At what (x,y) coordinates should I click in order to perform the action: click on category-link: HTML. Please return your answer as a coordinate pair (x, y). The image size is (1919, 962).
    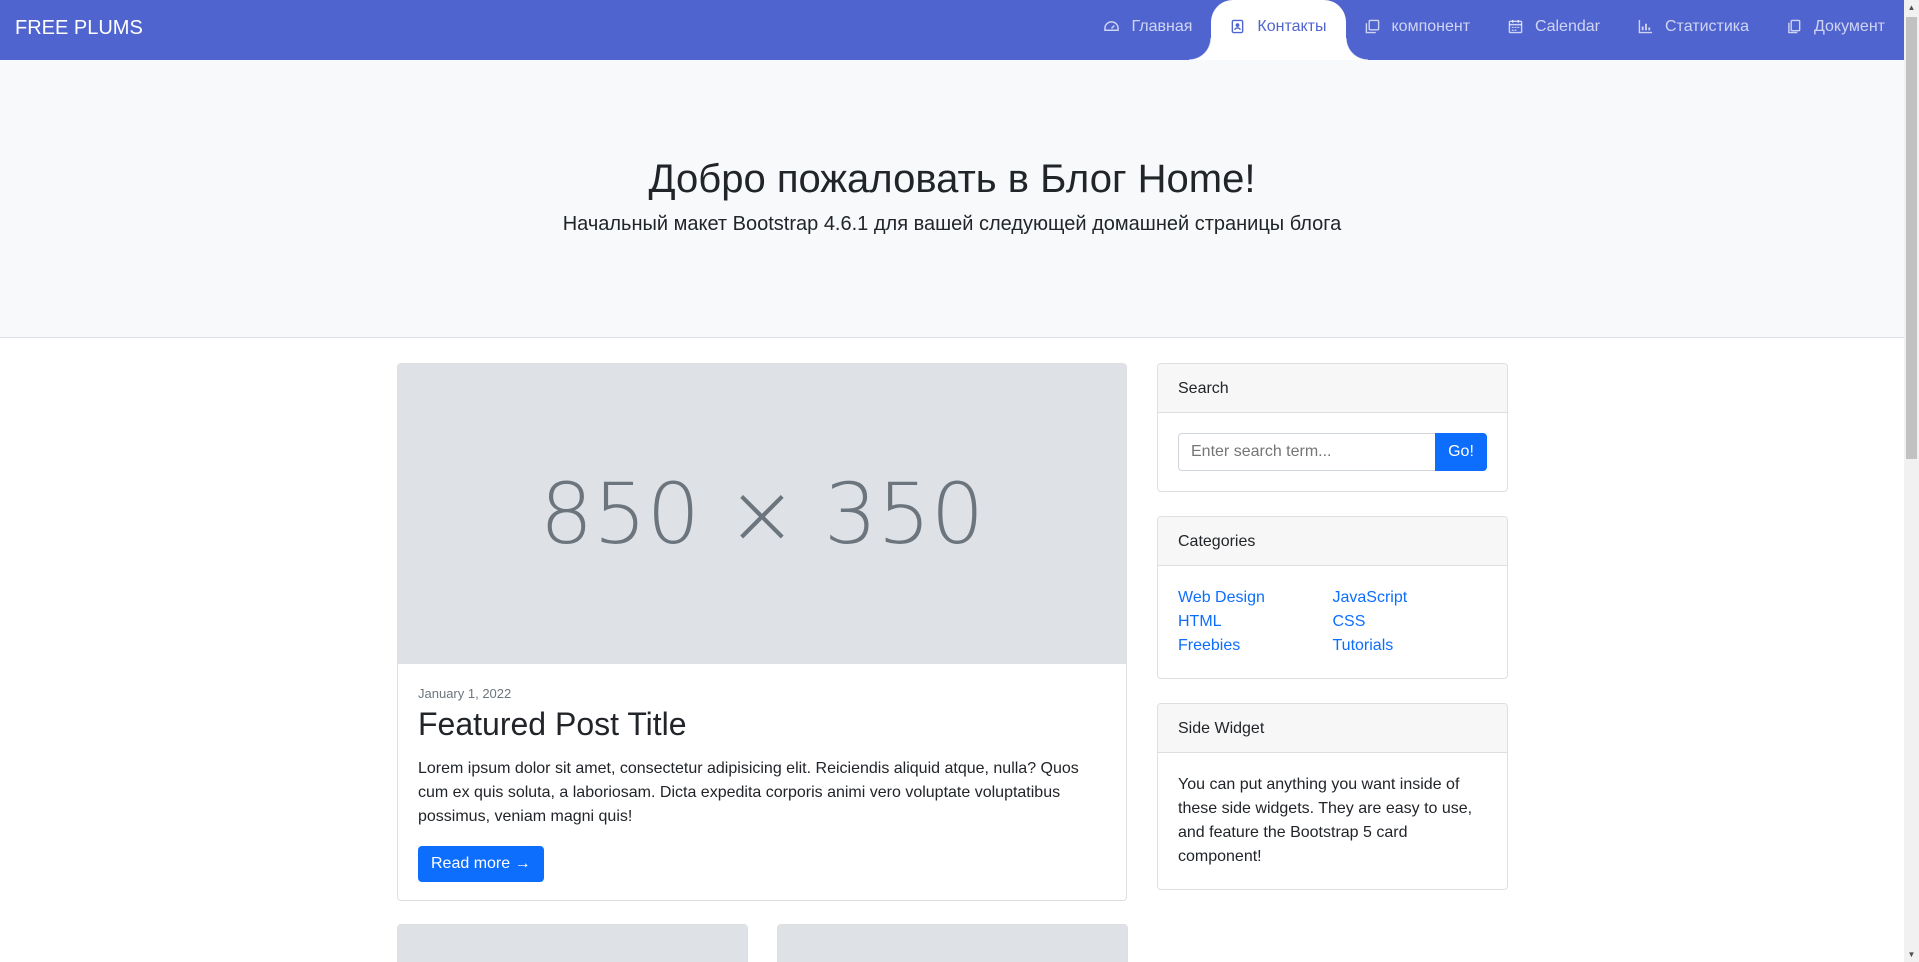
    Looking at the image, I should click on (1255, 622).